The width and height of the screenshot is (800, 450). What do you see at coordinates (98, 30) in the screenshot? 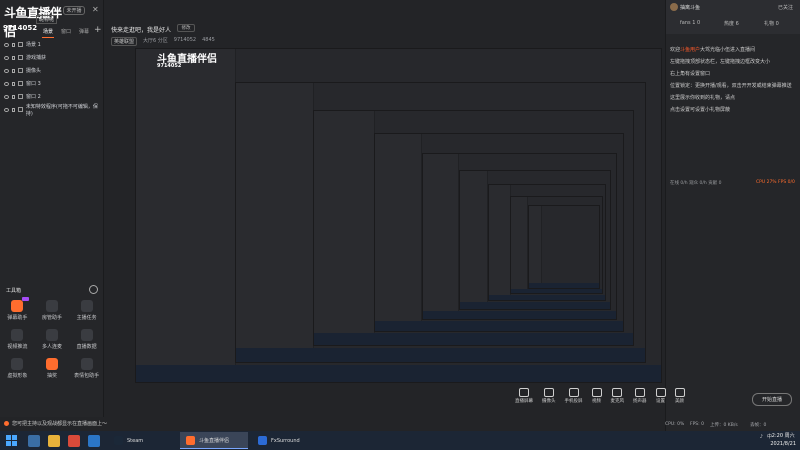
I see `add-scene-button: +` at bounding box center [98, 30].